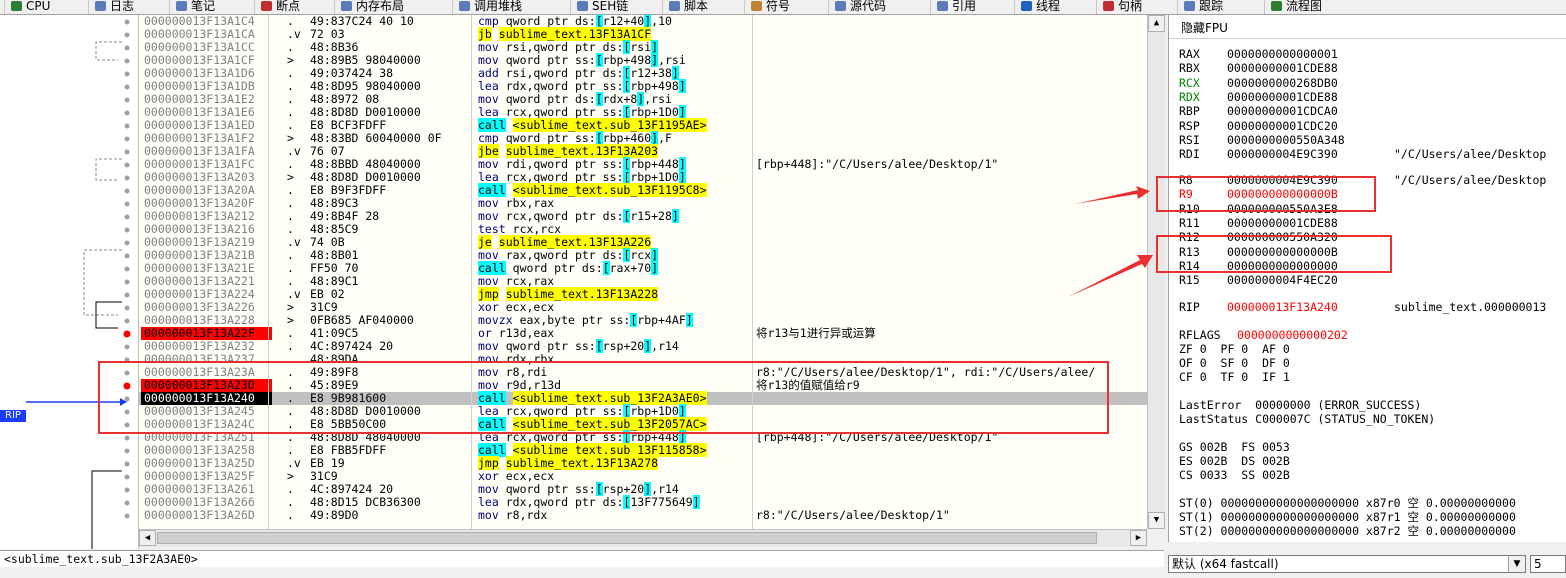  I want to click on register-value: 000000000550A320, so click(1282, 237).